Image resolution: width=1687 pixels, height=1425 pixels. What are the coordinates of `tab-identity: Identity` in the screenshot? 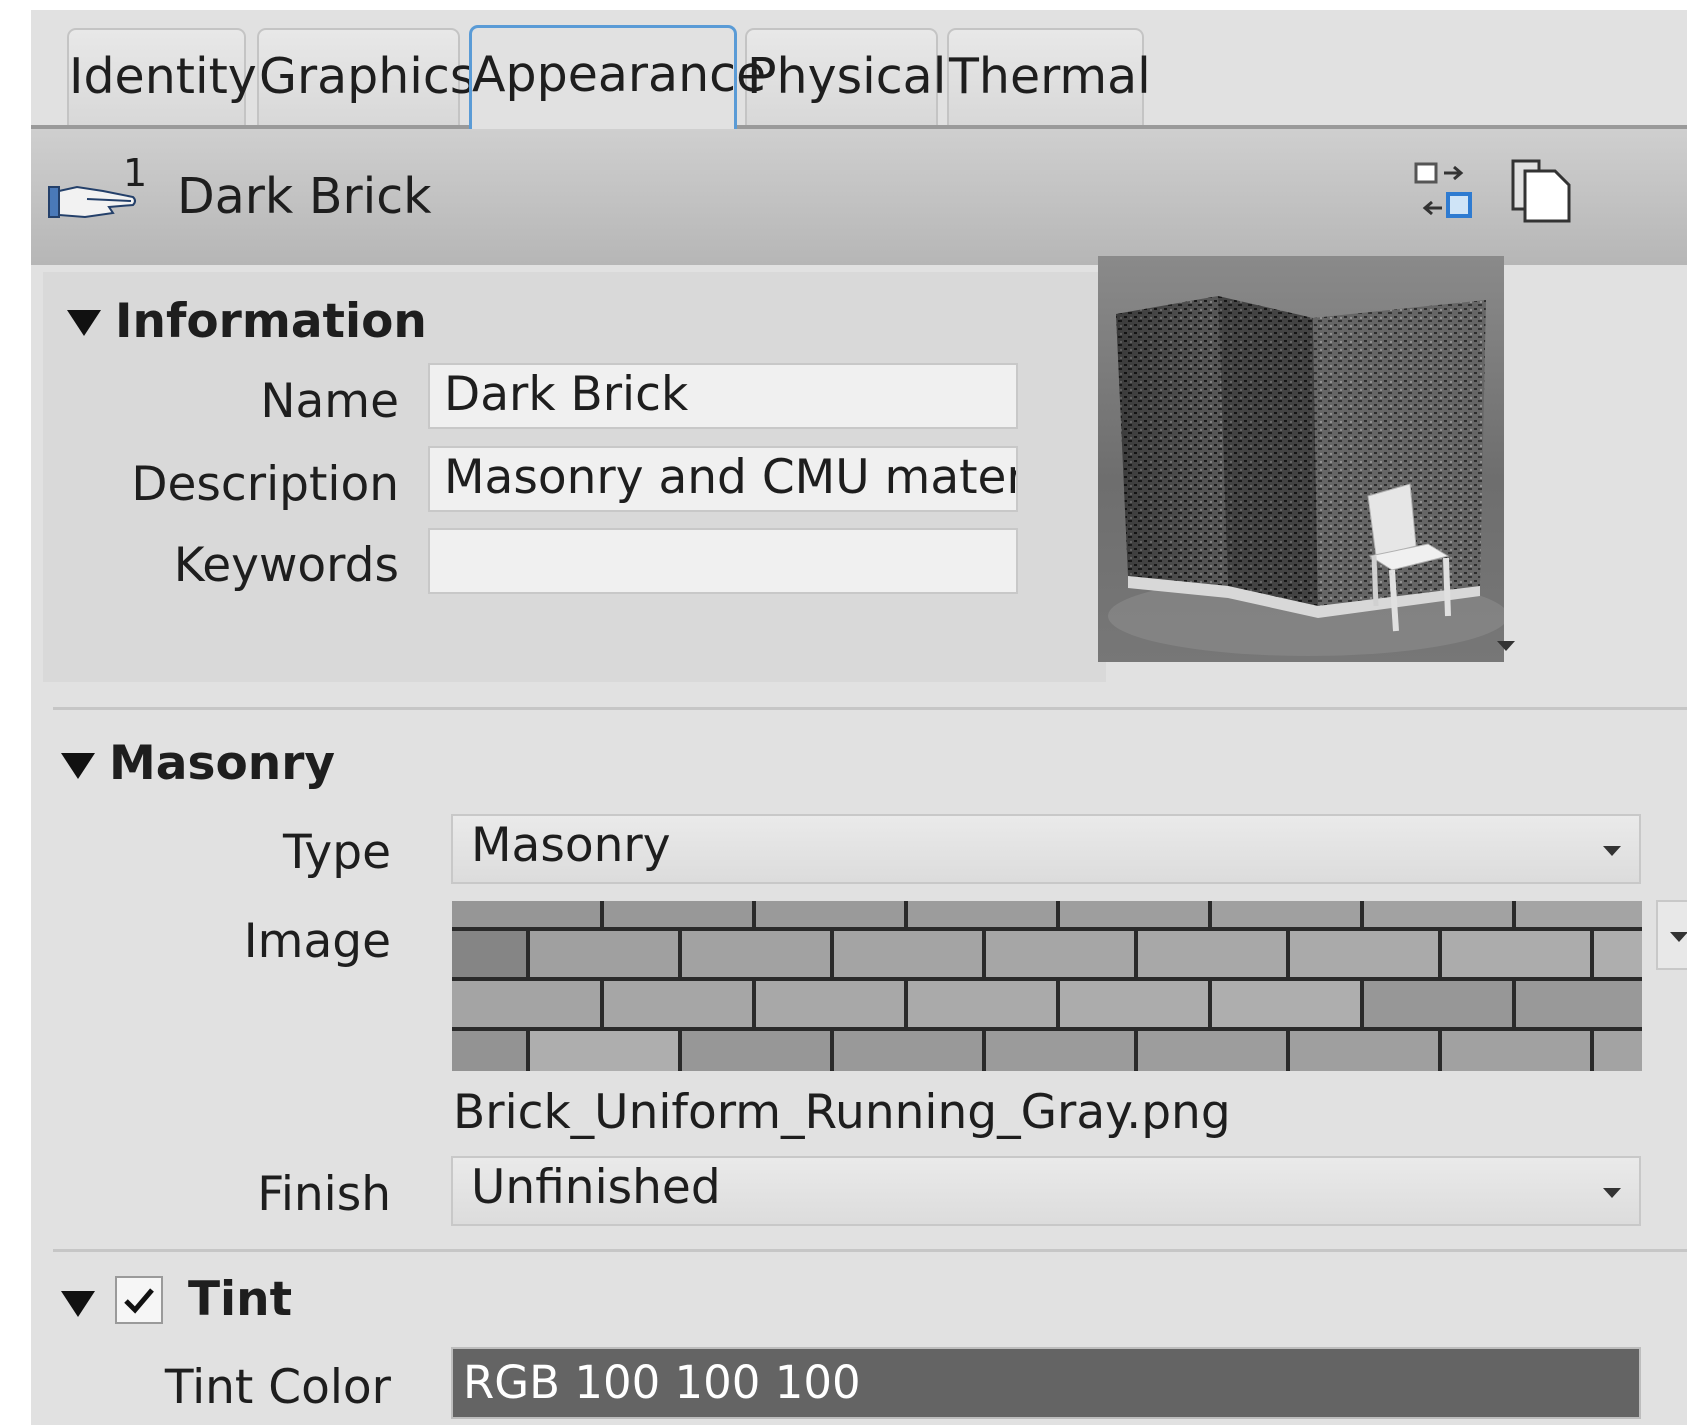 It's located at (162, 76).